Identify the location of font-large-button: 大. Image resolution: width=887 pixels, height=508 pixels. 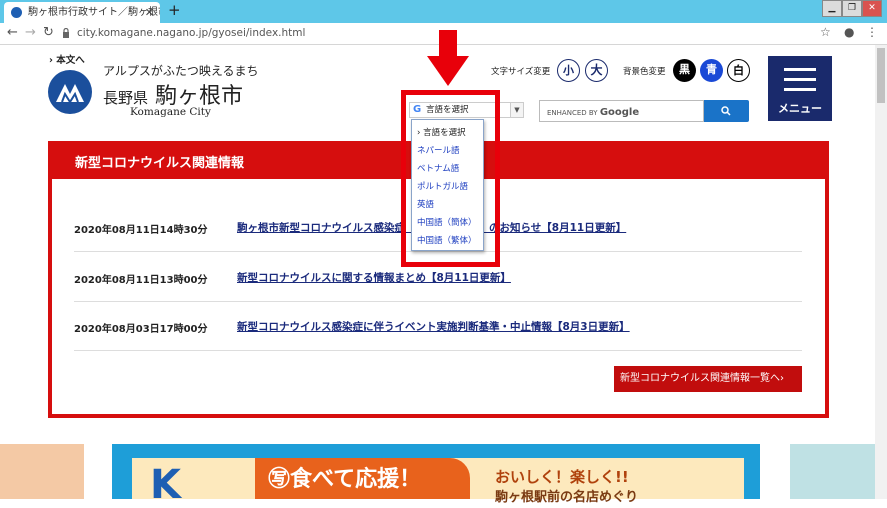
(596, 70).